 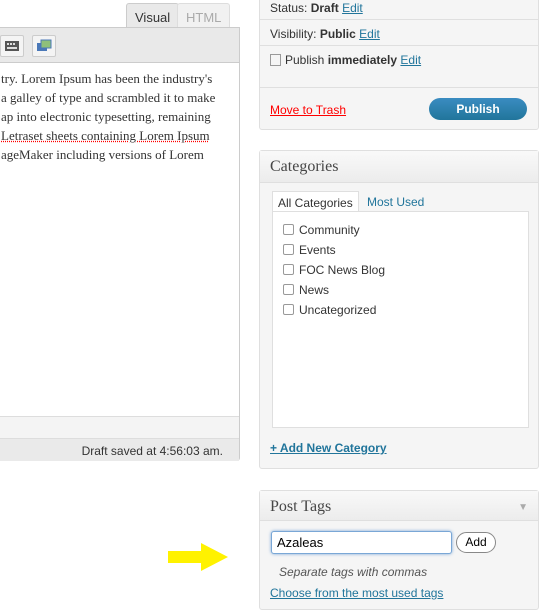 I want to click on content-line: try. Lorem Ipsum has been the industry's, so click(x=107, y=78).